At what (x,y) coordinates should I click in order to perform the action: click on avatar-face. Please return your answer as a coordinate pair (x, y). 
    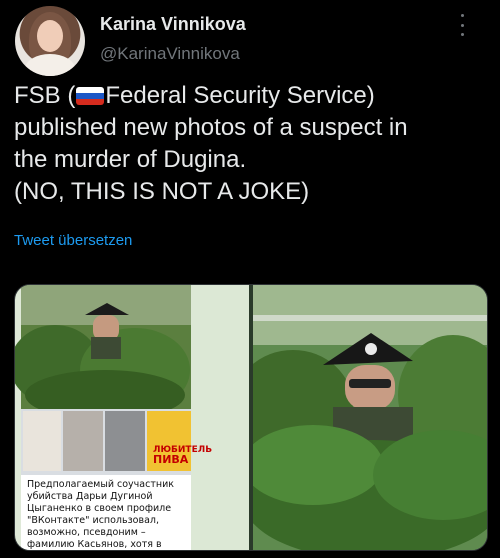
    Looking at the image, I should click on (50, 36).